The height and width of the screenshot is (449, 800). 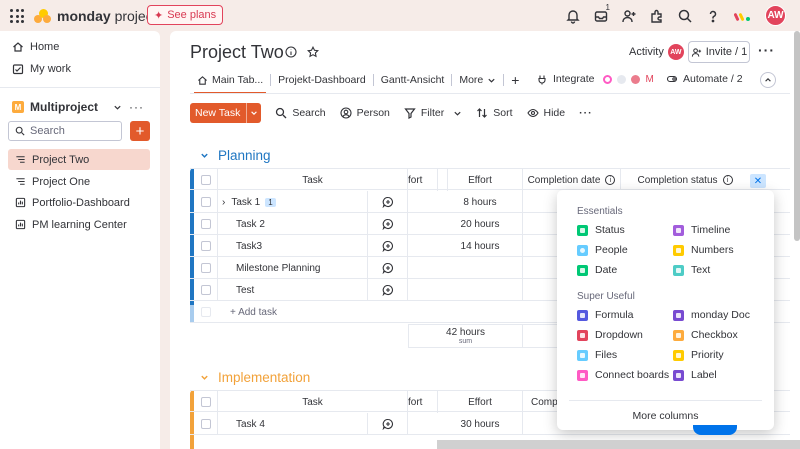 What do you see at coordinates (629, 16) in the screenshot?
I see `invite-members-icon` at bounding box center [629, 16].